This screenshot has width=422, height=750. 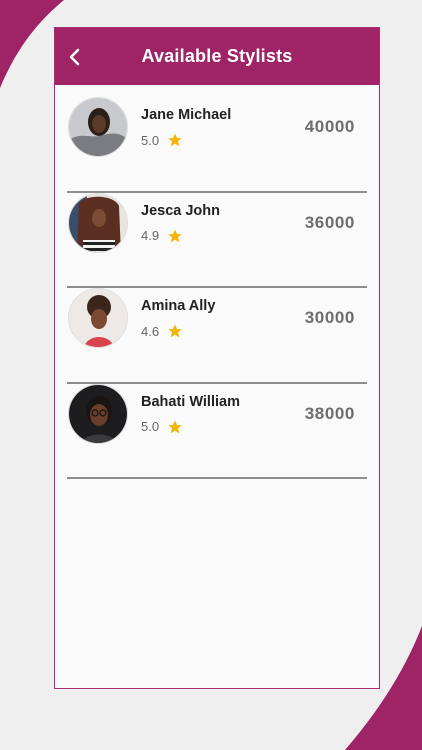 I want to click on rating-value: 4.6, so click(x=150, y=331).